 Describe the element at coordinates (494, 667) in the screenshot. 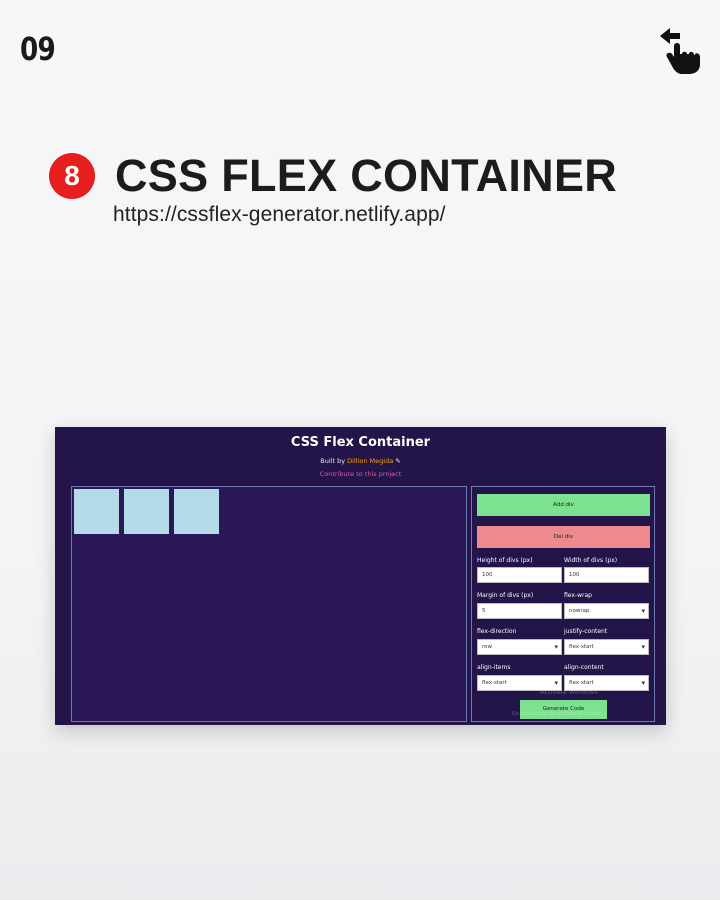

I see `align-items-label: align-items` at that location.